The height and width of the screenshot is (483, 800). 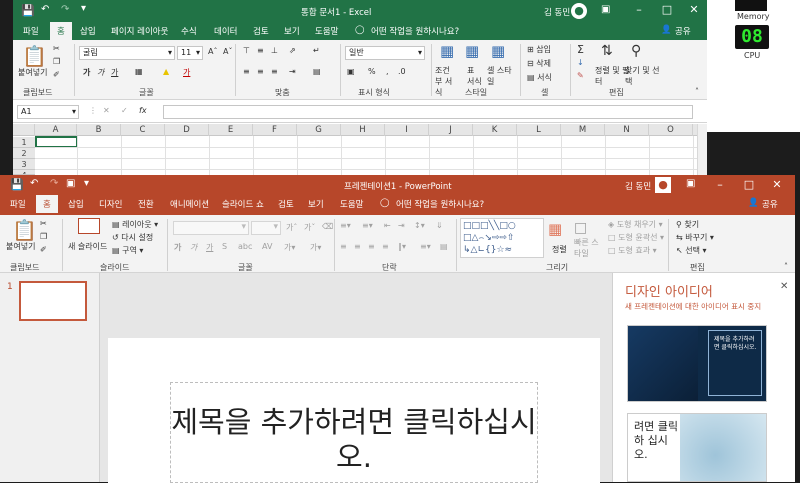 What do you see at coordinates (211, 228) in the screenshot?
I see `font-name-select: ▾` at bounding box center [211, 228].